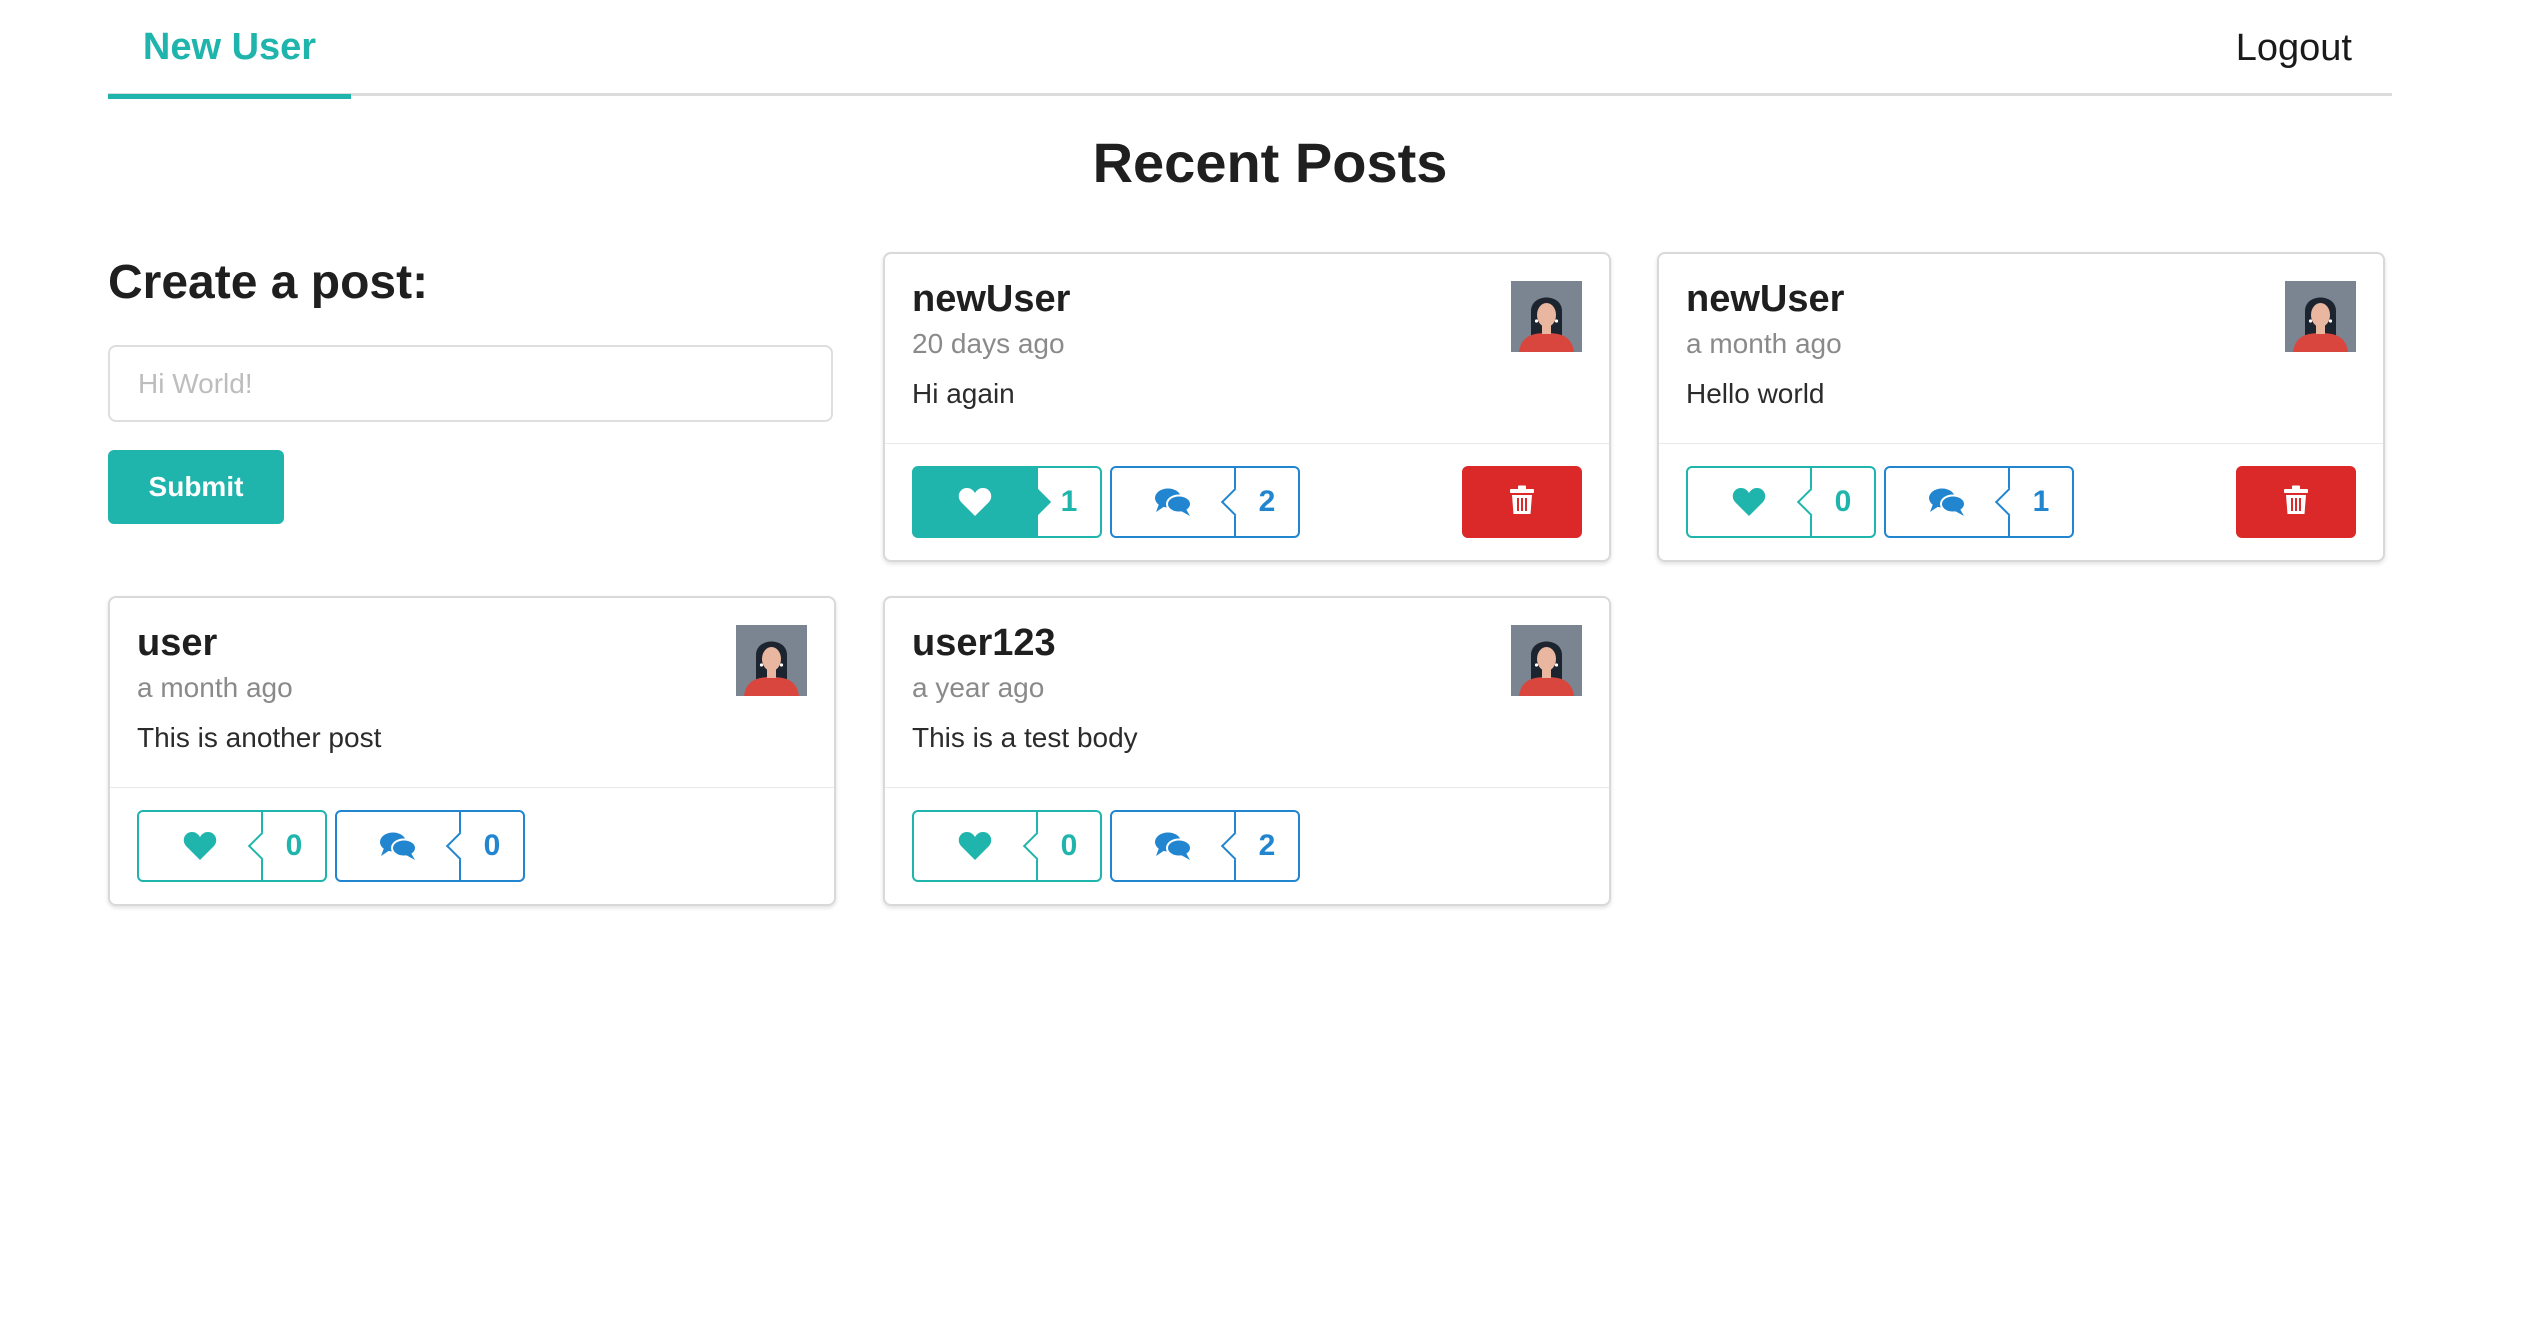 The width and height of the screenshot is (2540, 1318). What do you see at coordinates (2021, 349) in the screenshot?
I see `post-content: newUser a month ago Hello world` at bounding box center [2021, 349].